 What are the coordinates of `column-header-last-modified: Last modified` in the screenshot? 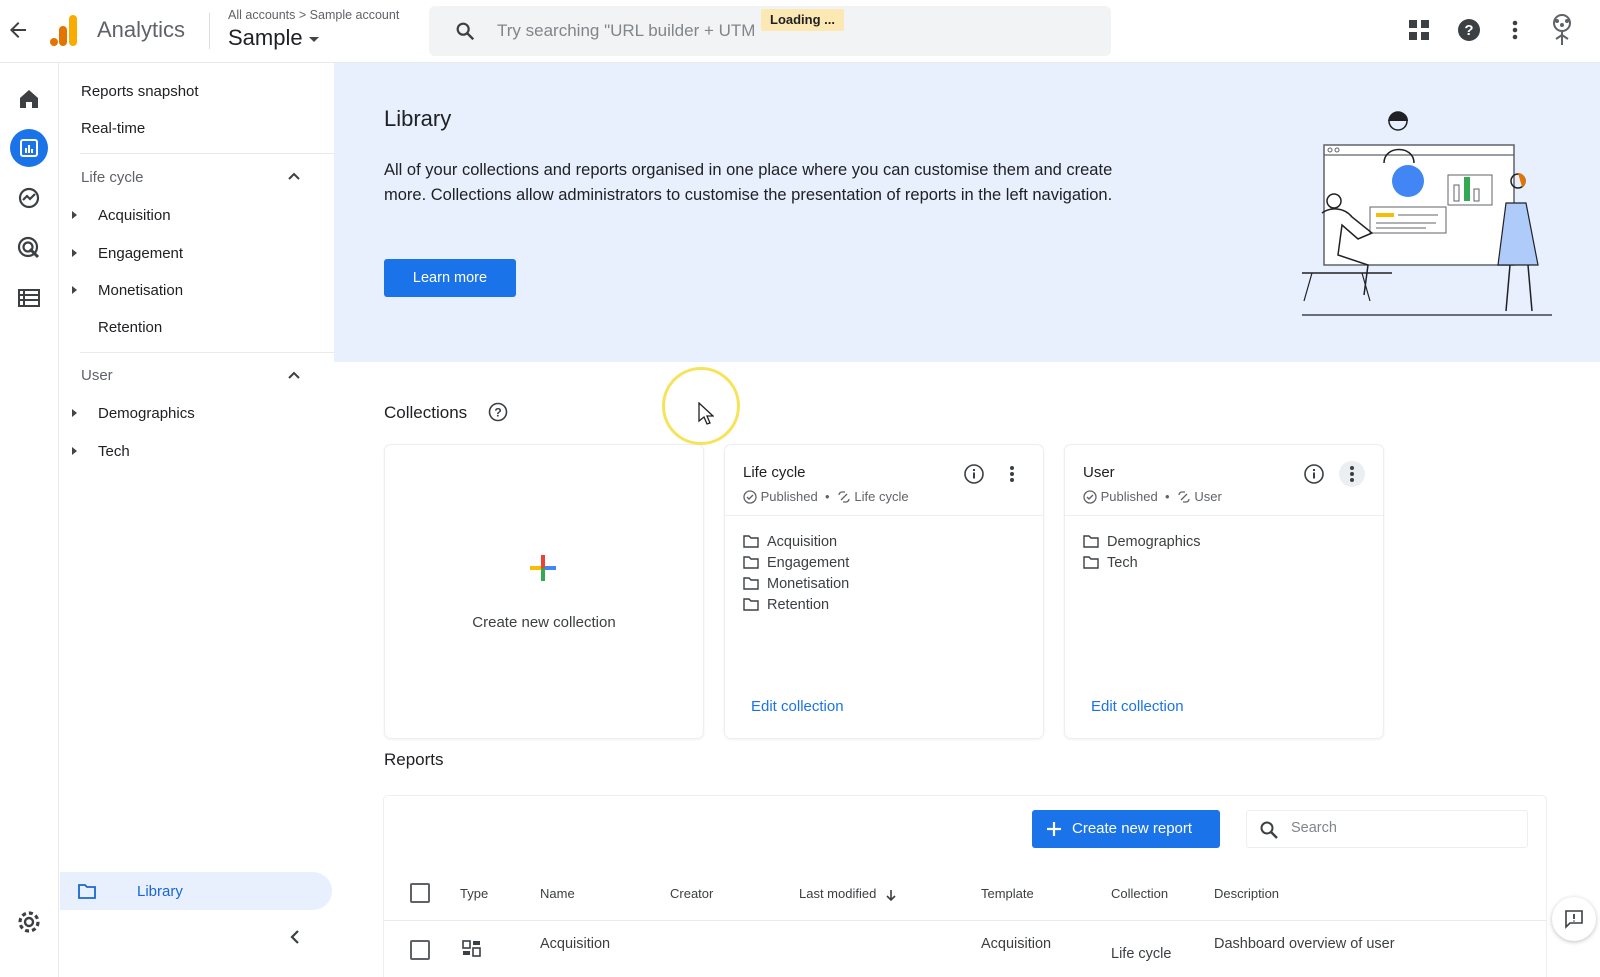 It's located at (848, 894).